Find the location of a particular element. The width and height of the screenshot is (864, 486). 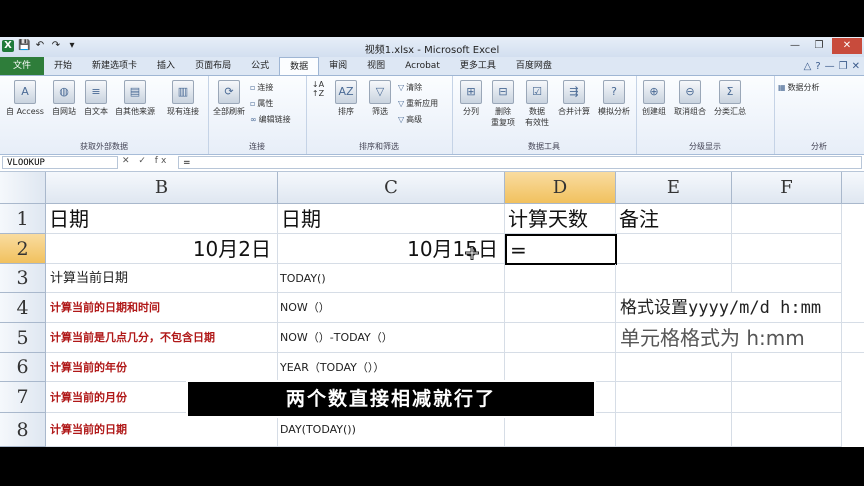

row-header-5: 5 is located at coordinates (23, 338).